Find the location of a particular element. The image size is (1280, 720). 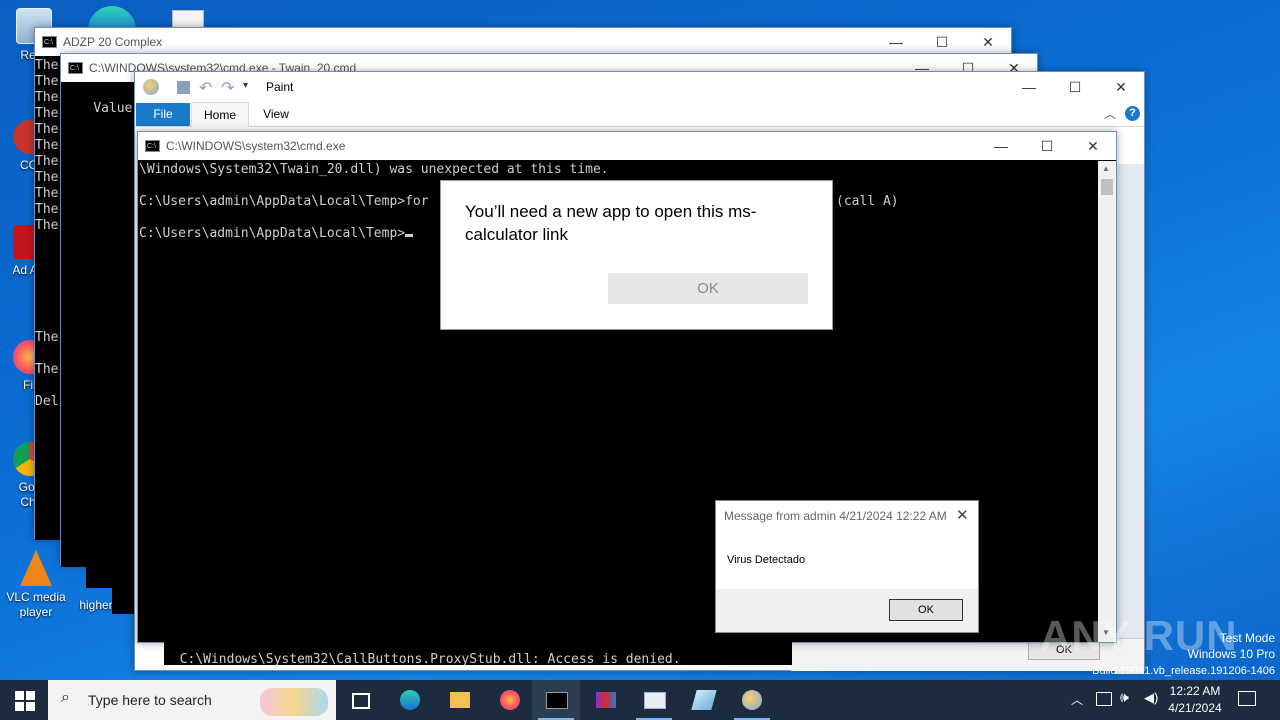

tab-view: View is located at coordinates (276, 114).